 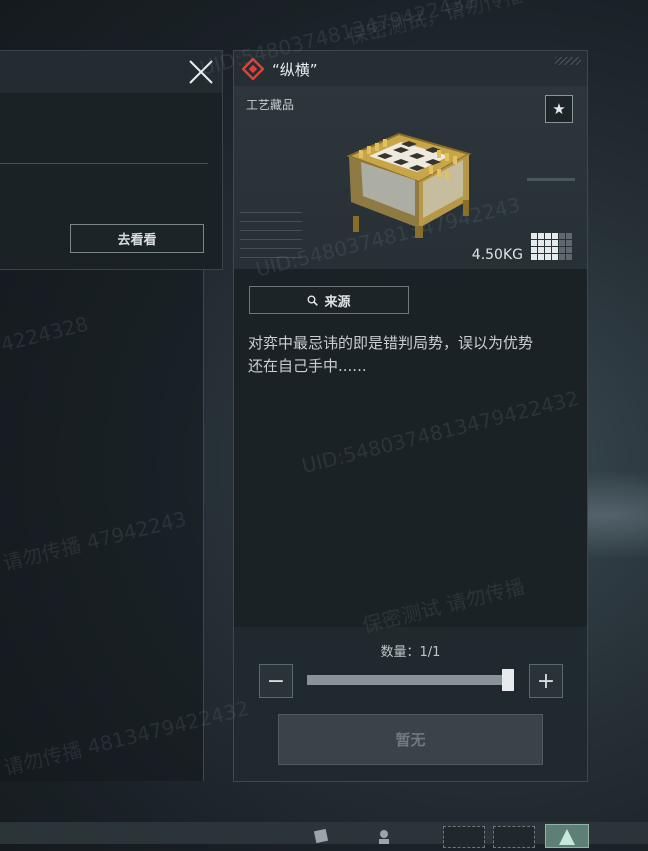 I want to click on left-dialog-header, so click(x=111, y=72).